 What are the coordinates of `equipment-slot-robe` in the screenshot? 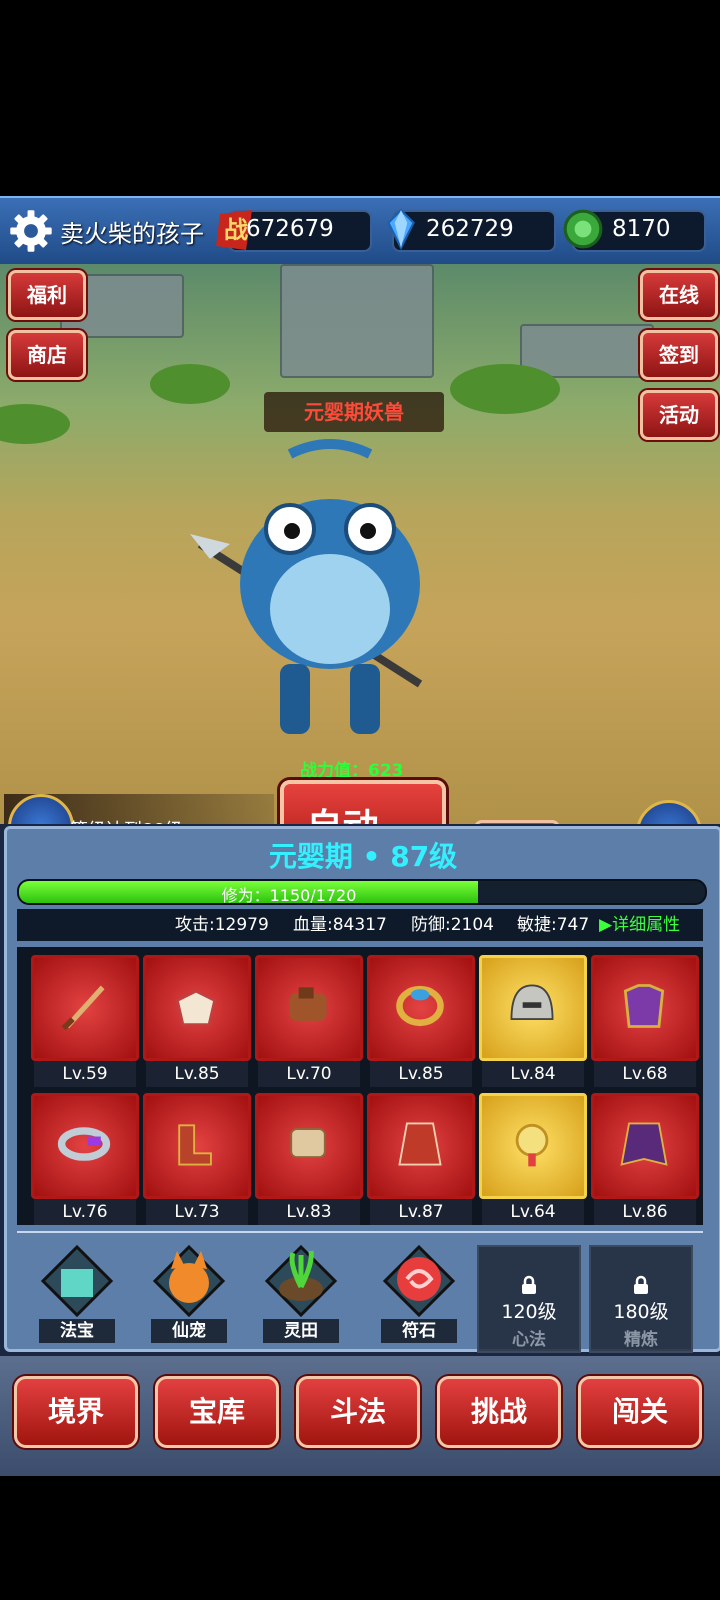 It's located at (421, 1146).